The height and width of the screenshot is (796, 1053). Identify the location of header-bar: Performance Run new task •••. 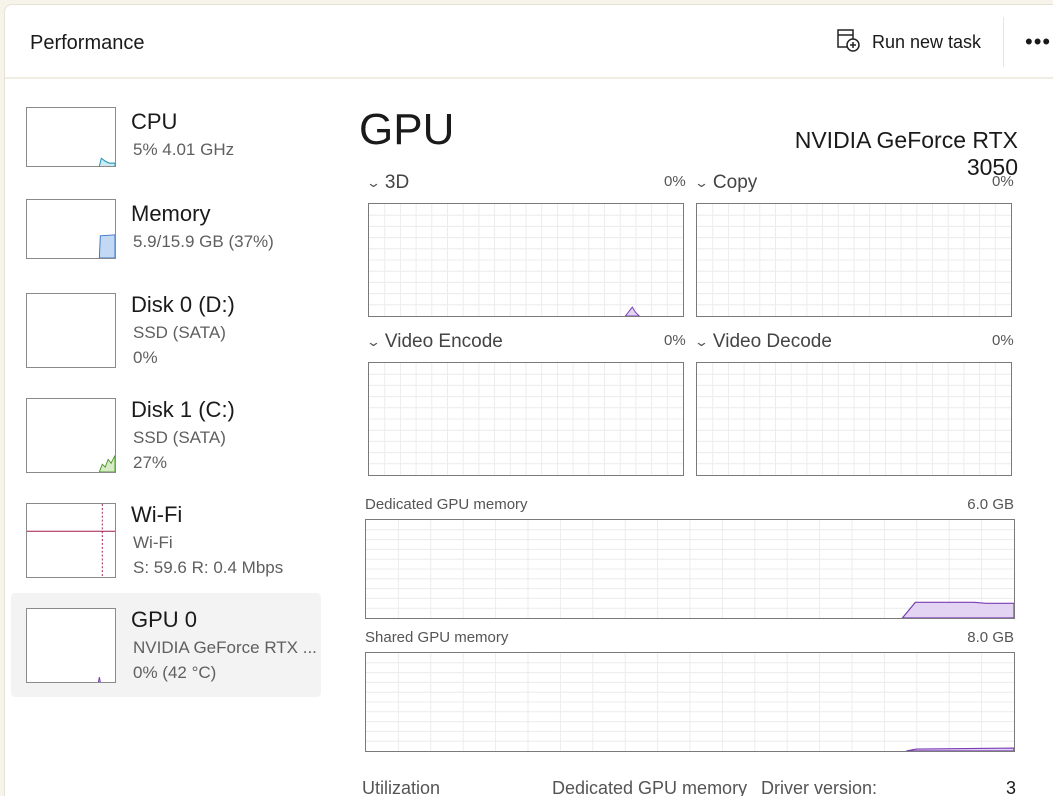
(529, 42).